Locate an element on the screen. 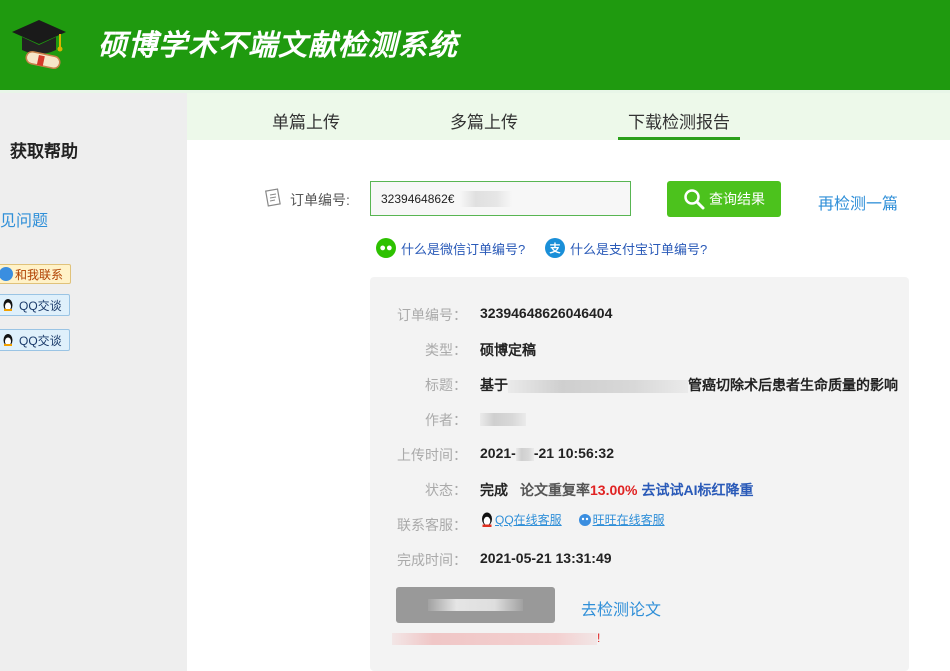 The image size is (950, 671). status-label: 状态： is located at coordinates (446, 490).